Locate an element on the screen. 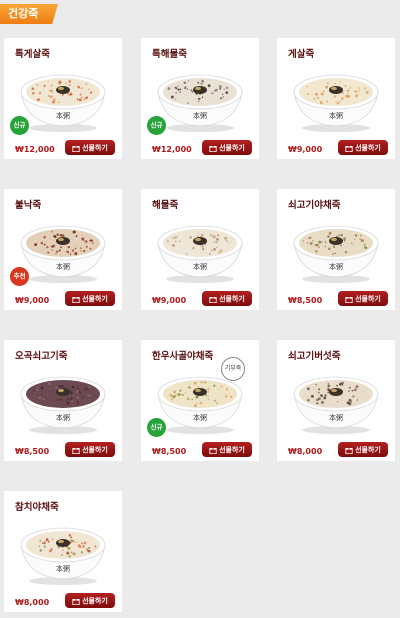 The image size is (400, 618). product-card: 한우사골야채죽 本粥 신규 기부죽 ₩8,500 선물하기 is located at coordinates (200, 400).